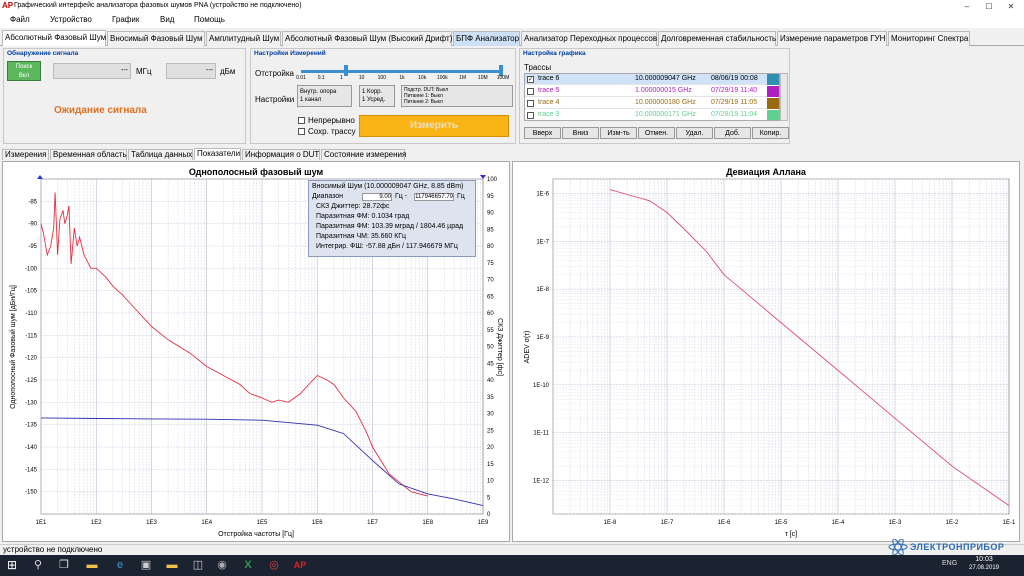 Image resolution: width=1024 pixels, height=576 pixels. What do you see at coordinates (88, 154) in the screenshot?
I see `subtab-time-domain: Временная область` at bounding box center [88, 154].